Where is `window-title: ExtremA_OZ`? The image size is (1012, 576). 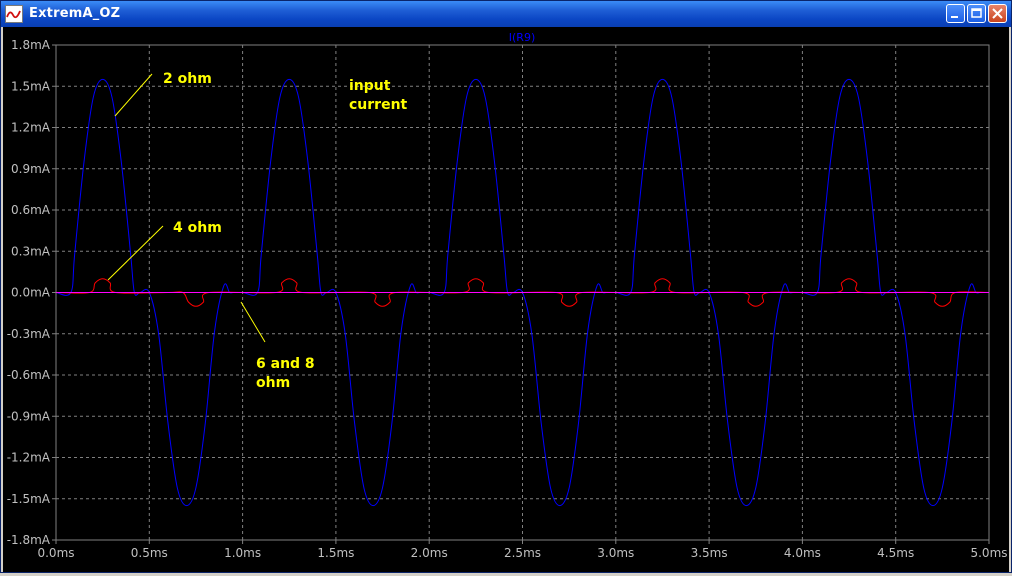 window-title: ExtremA_OZ is located at coordinates (75, 13).